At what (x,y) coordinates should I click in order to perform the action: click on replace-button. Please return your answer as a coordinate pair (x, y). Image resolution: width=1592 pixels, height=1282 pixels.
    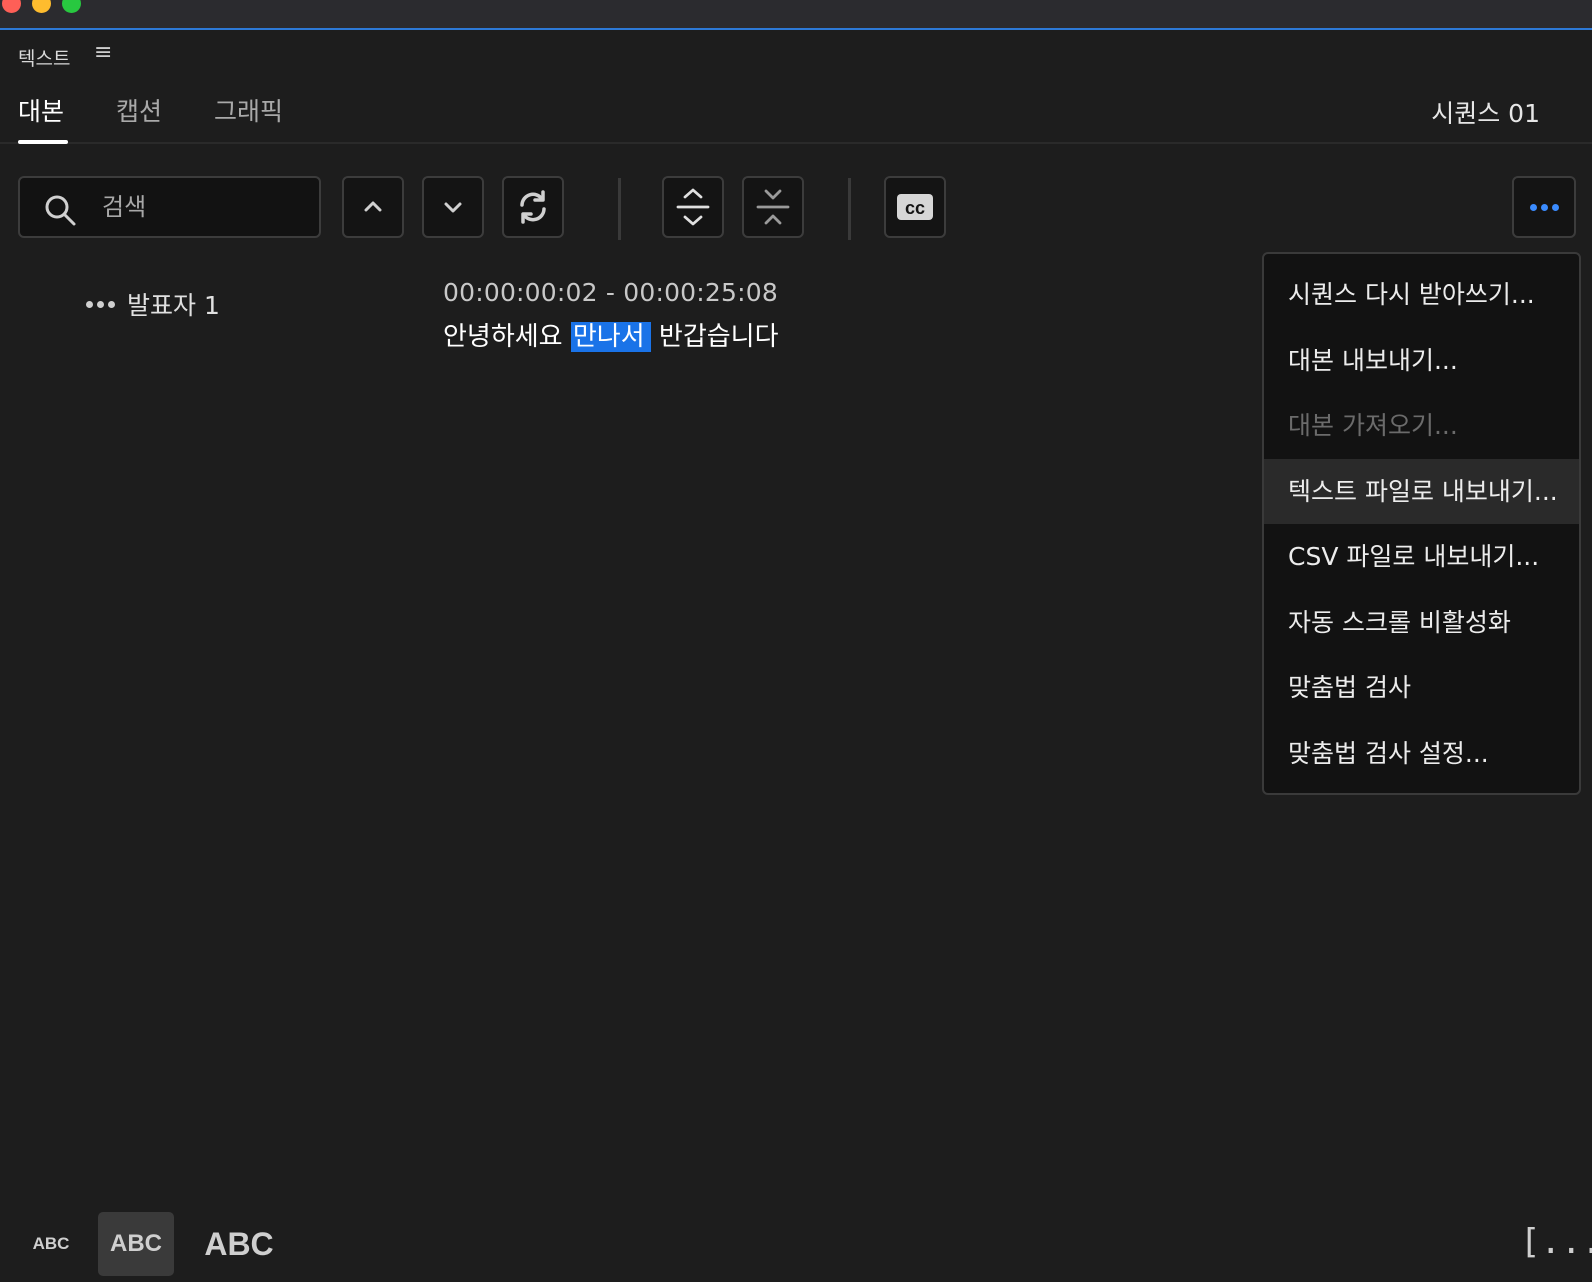
    Looking at the image, I should click on (533, 207).